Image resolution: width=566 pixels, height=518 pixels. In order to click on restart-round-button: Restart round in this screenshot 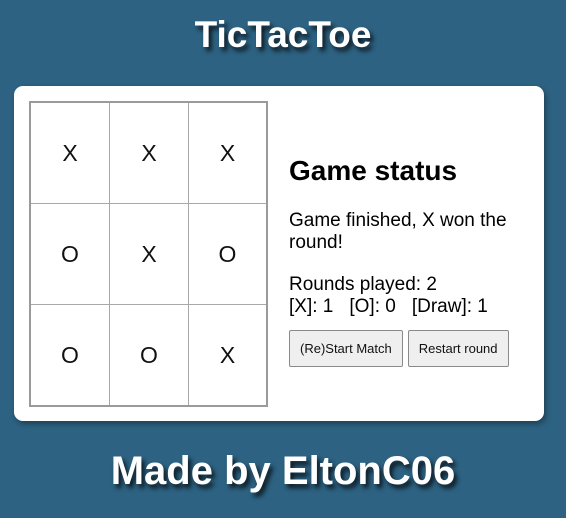, I will do `click(458, 348)`.